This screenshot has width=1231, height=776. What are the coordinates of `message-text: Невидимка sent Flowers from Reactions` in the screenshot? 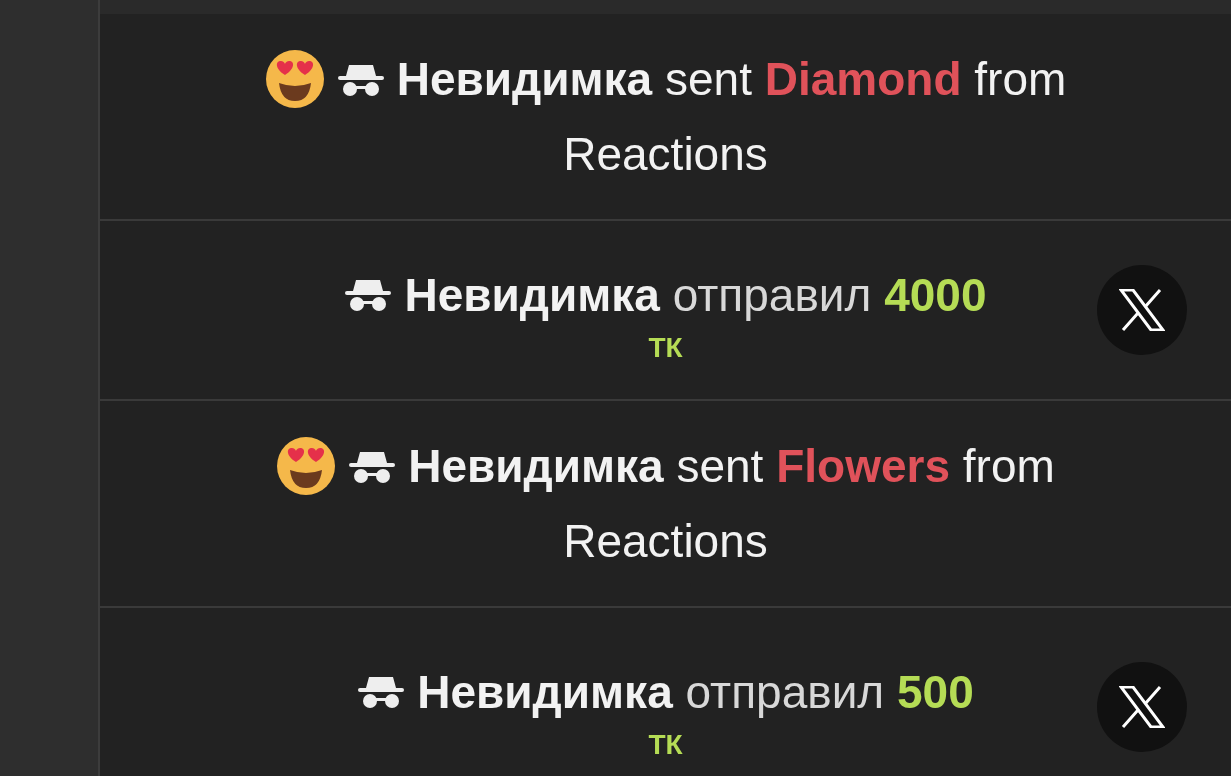 It's located at (731, 503).